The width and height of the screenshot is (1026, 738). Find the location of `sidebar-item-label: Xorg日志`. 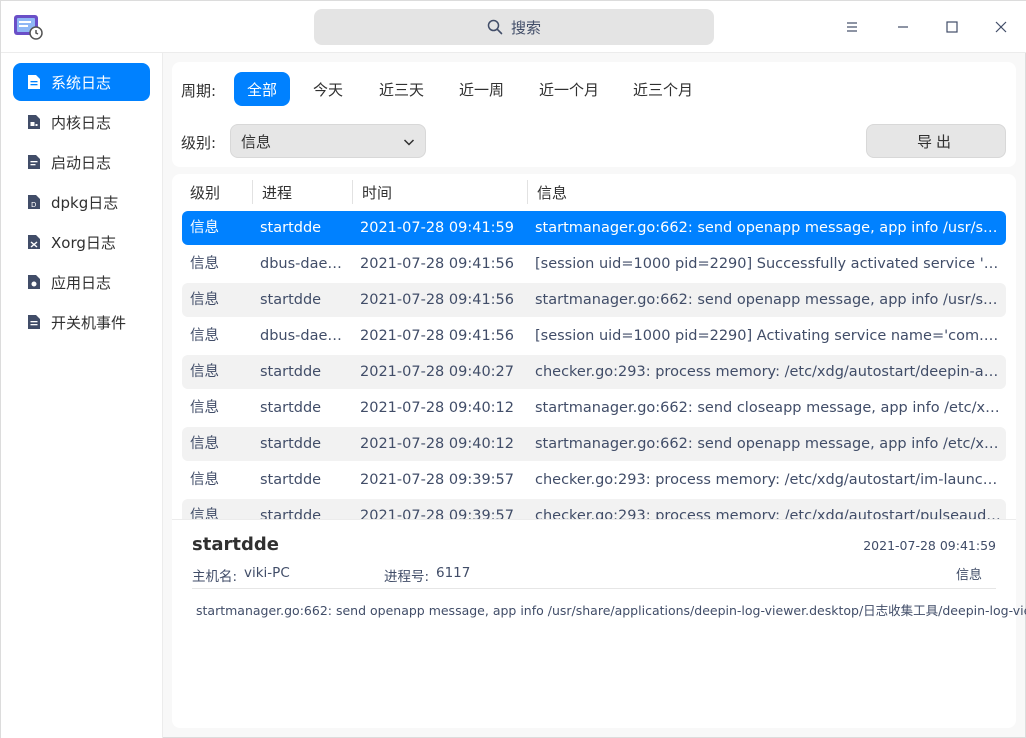

sidebar-item-label: Xorg日志 is located at coordinates (83, 242).